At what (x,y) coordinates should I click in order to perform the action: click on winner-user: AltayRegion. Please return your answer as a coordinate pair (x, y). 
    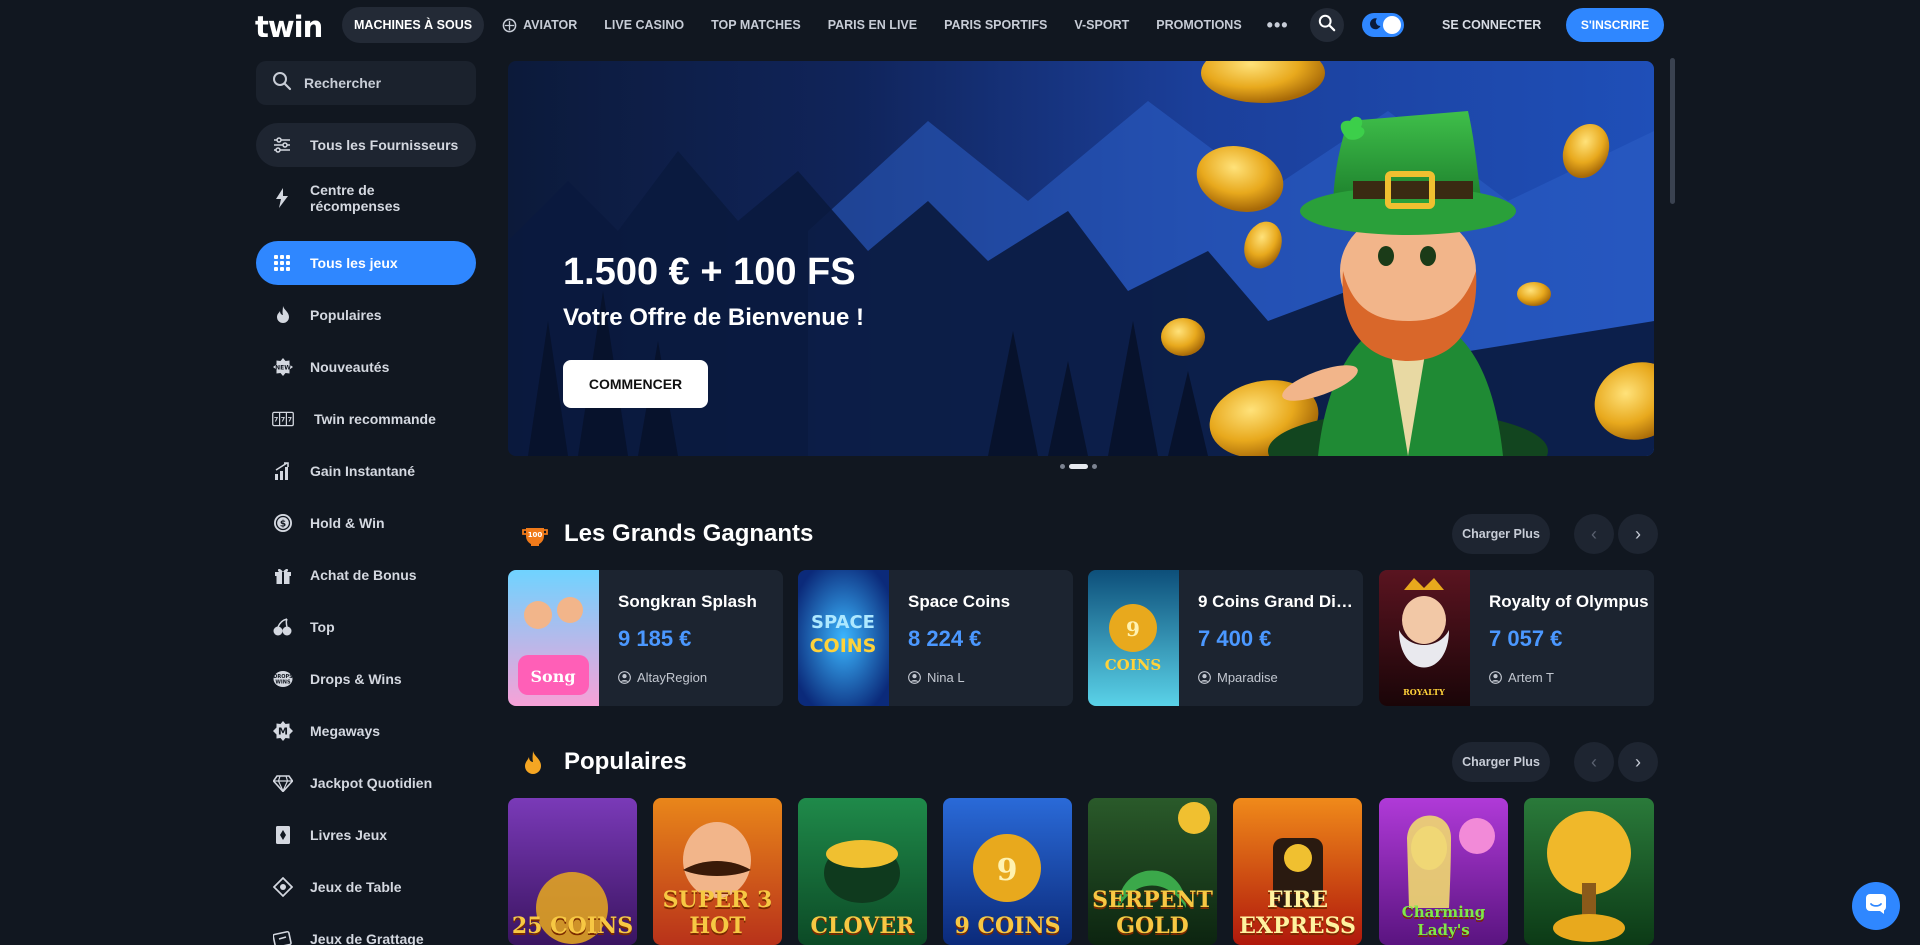
    Looking at the image, I should click on (662, 677).